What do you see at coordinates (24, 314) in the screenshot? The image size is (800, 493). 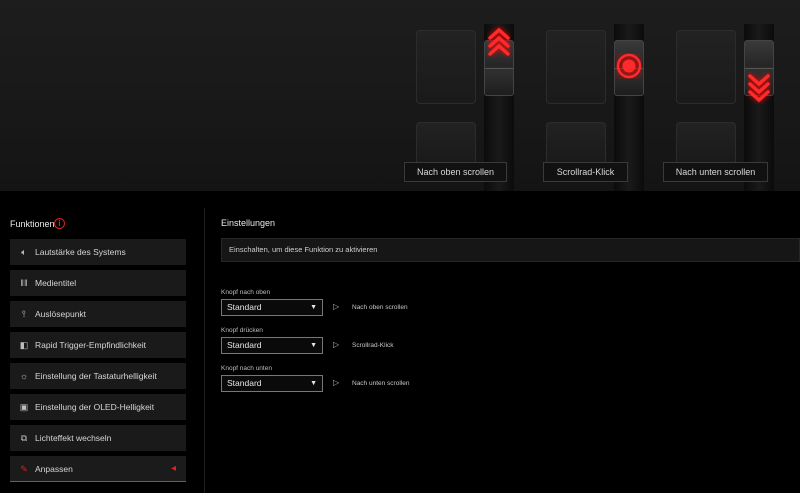 I see `actuation-icon: ⫯` at bounding box center [24, 314].